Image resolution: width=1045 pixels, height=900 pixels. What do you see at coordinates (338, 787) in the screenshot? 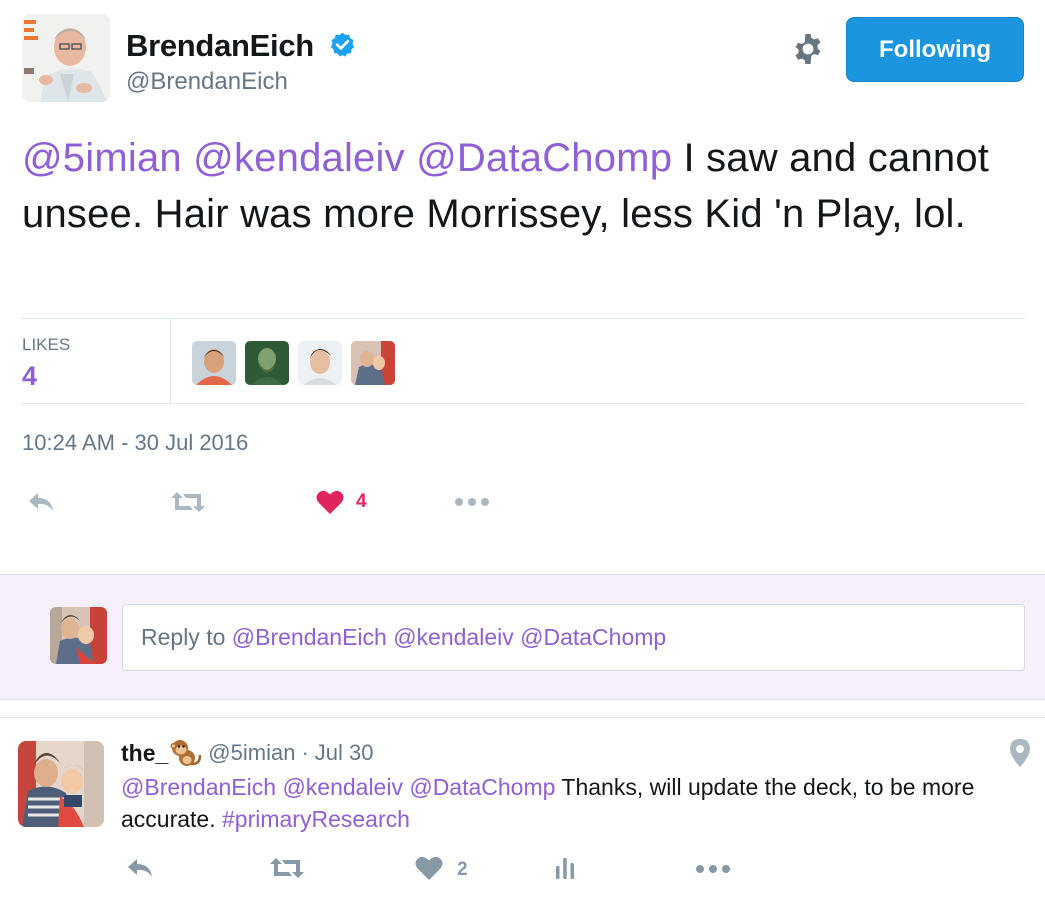
I see `reply-mentions-link: @BrendanEich @kendaleiv @DataChomp` at bounding box center [338, 787].